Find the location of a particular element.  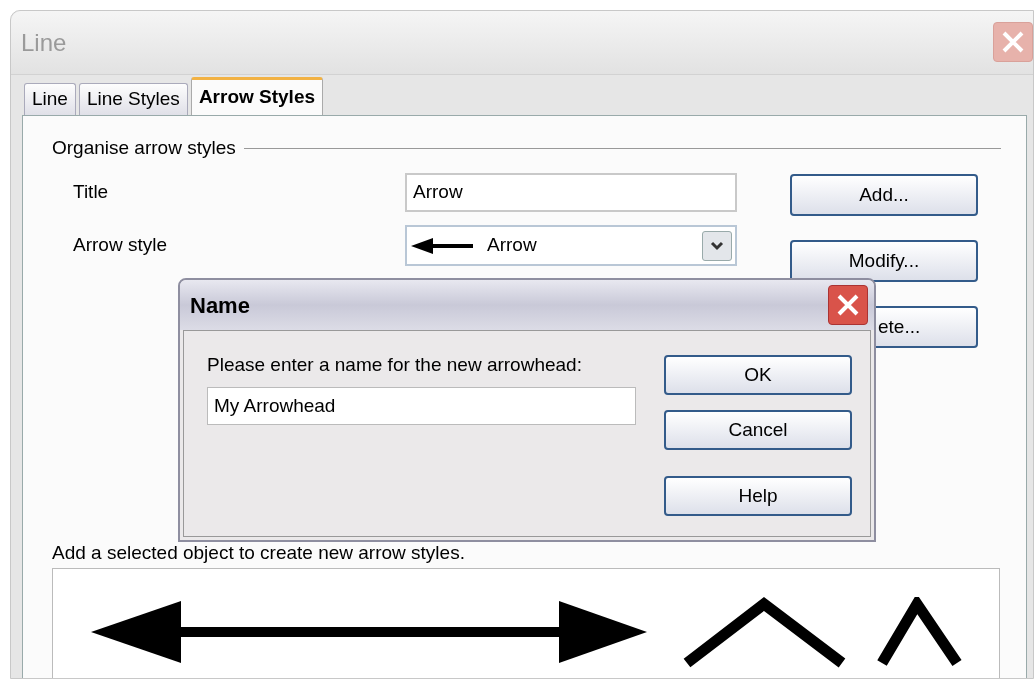

arrow-style-dropdown: Arrow is located at coordinates (571, 245).